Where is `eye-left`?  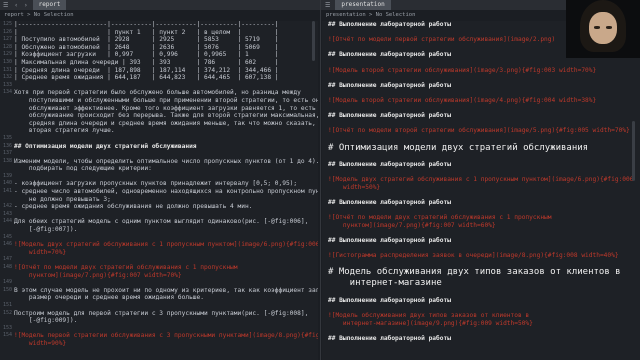
eye-left is located at coordinates (597, 27).